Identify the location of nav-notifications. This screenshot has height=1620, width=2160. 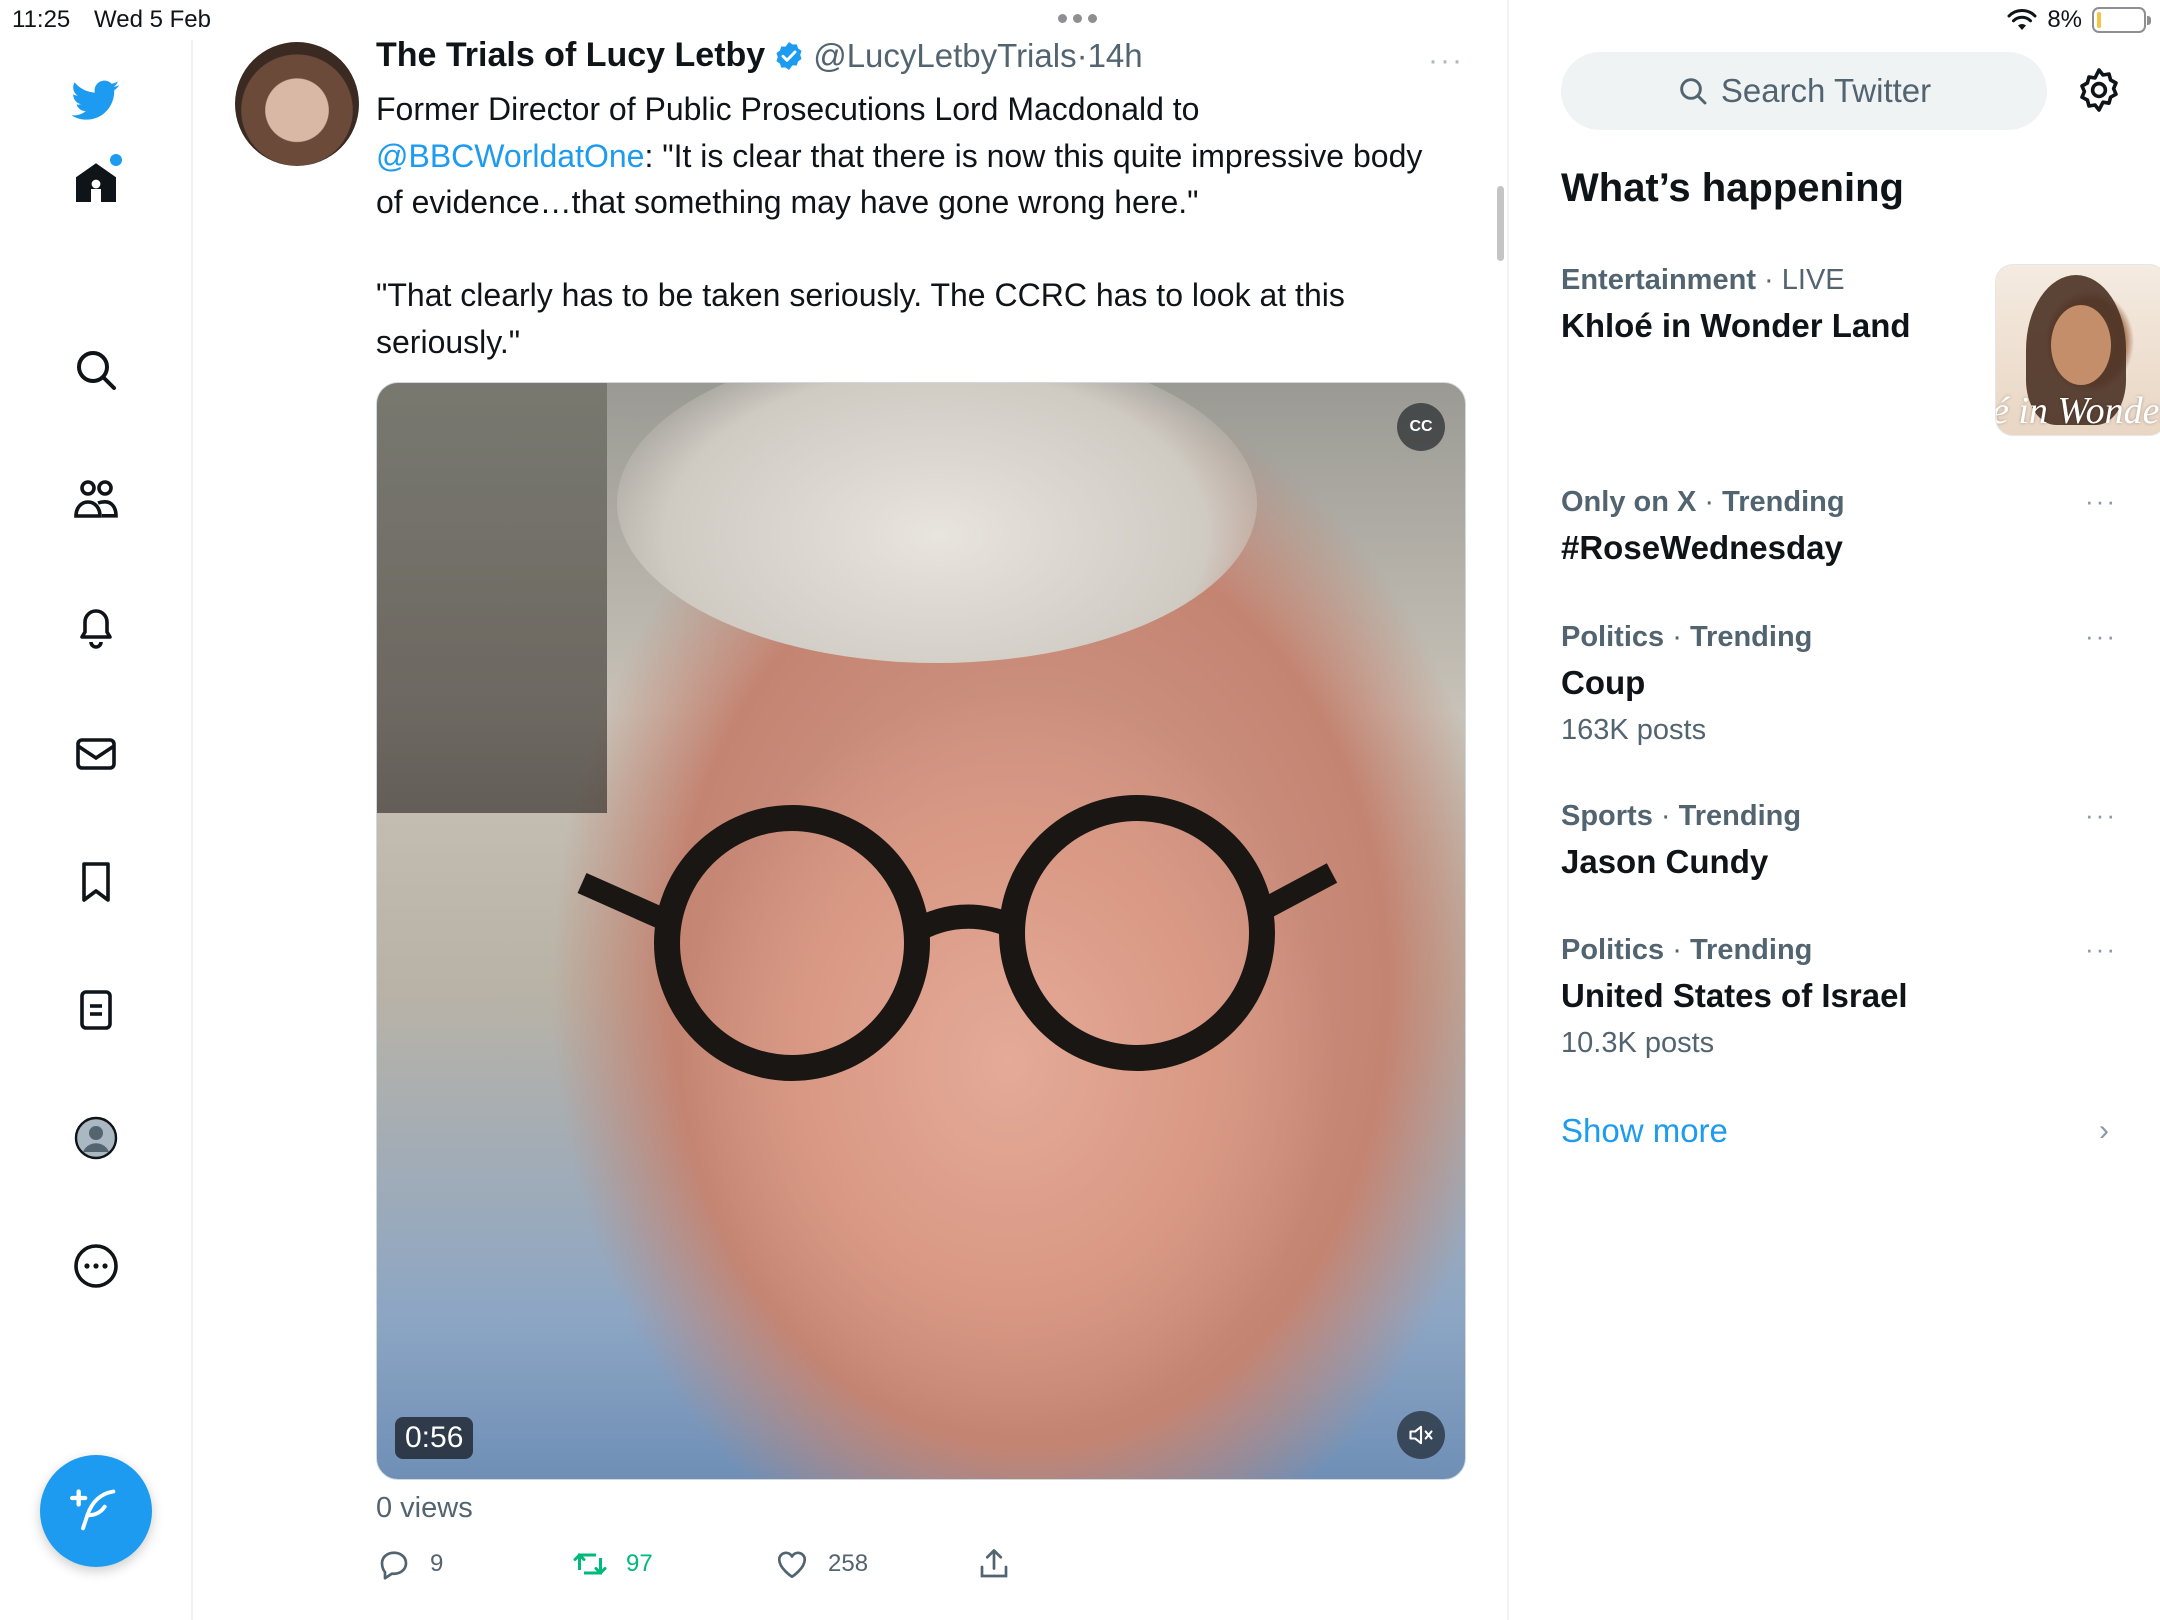
(96, 626).